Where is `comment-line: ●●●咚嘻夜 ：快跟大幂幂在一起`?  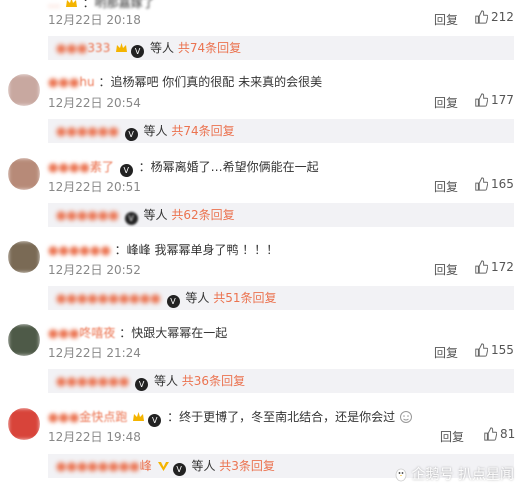 comment-line: ●●●咚嘻夜 ：快跟大幂幂在一起 is located at coordinates (138, 333).